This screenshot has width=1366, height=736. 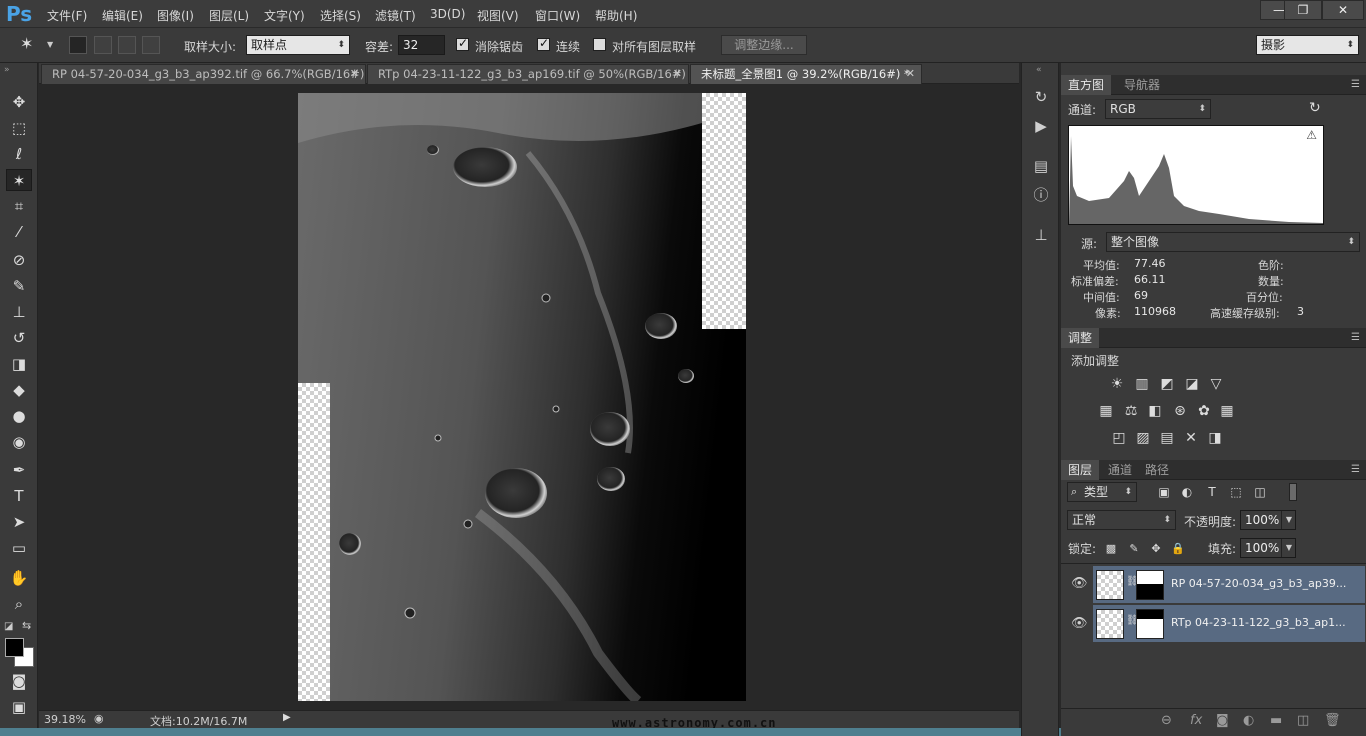 I want to click on screen-mode-icon: ▣, so click(x=19, y=707).